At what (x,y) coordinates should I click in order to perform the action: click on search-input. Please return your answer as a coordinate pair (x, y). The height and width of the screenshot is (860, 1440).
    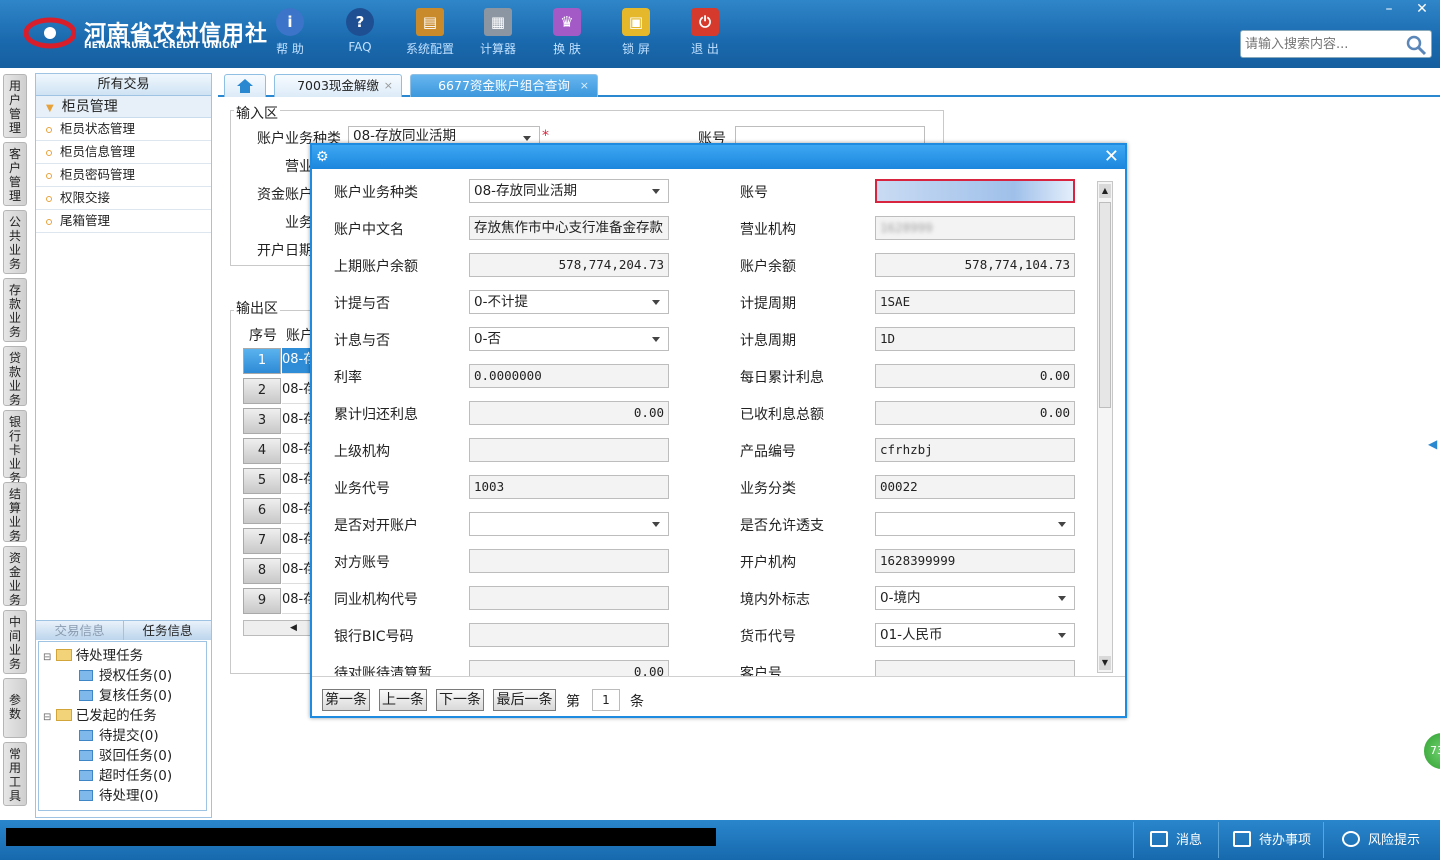
    Looking at the image, I should click on (1321, 44).